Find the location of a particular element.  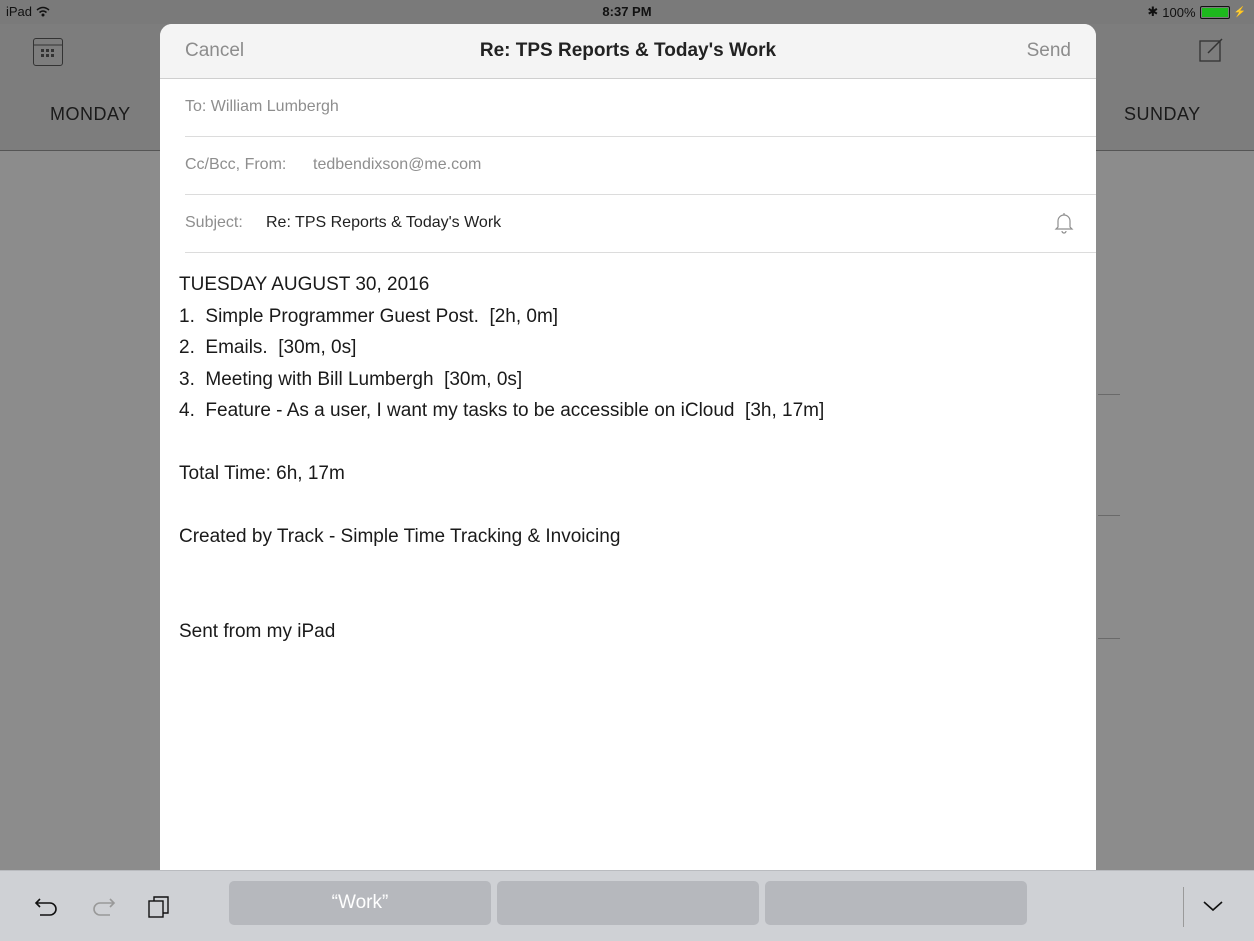

subject-label: Subject: is located at coordinates (214, 222).